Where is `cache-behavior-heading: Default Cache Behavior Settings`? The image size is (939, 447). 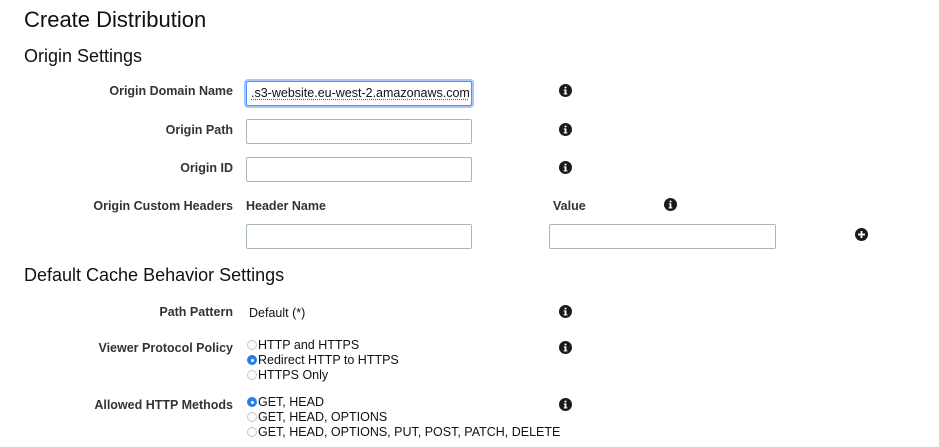 cache-behavior-heading: Default Cache Behavior Settings is located at coordinates (154, 275).